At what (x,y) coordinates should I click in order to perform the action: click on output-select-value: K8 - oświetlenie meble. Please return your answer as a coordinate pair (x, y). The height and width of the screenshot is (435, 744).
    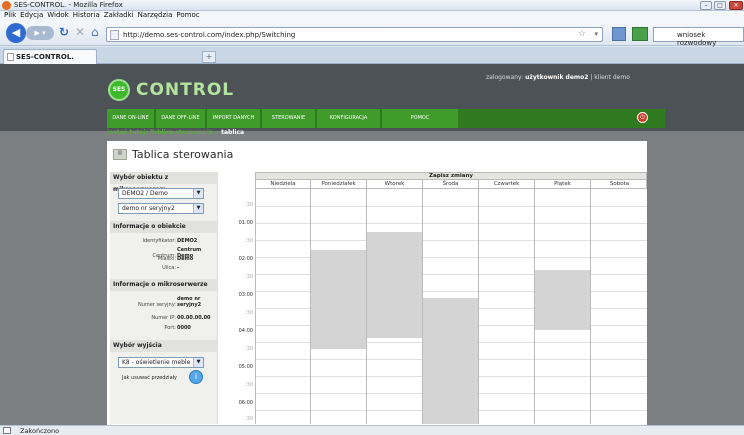
    Looking at the image, I should click on (156, 362).